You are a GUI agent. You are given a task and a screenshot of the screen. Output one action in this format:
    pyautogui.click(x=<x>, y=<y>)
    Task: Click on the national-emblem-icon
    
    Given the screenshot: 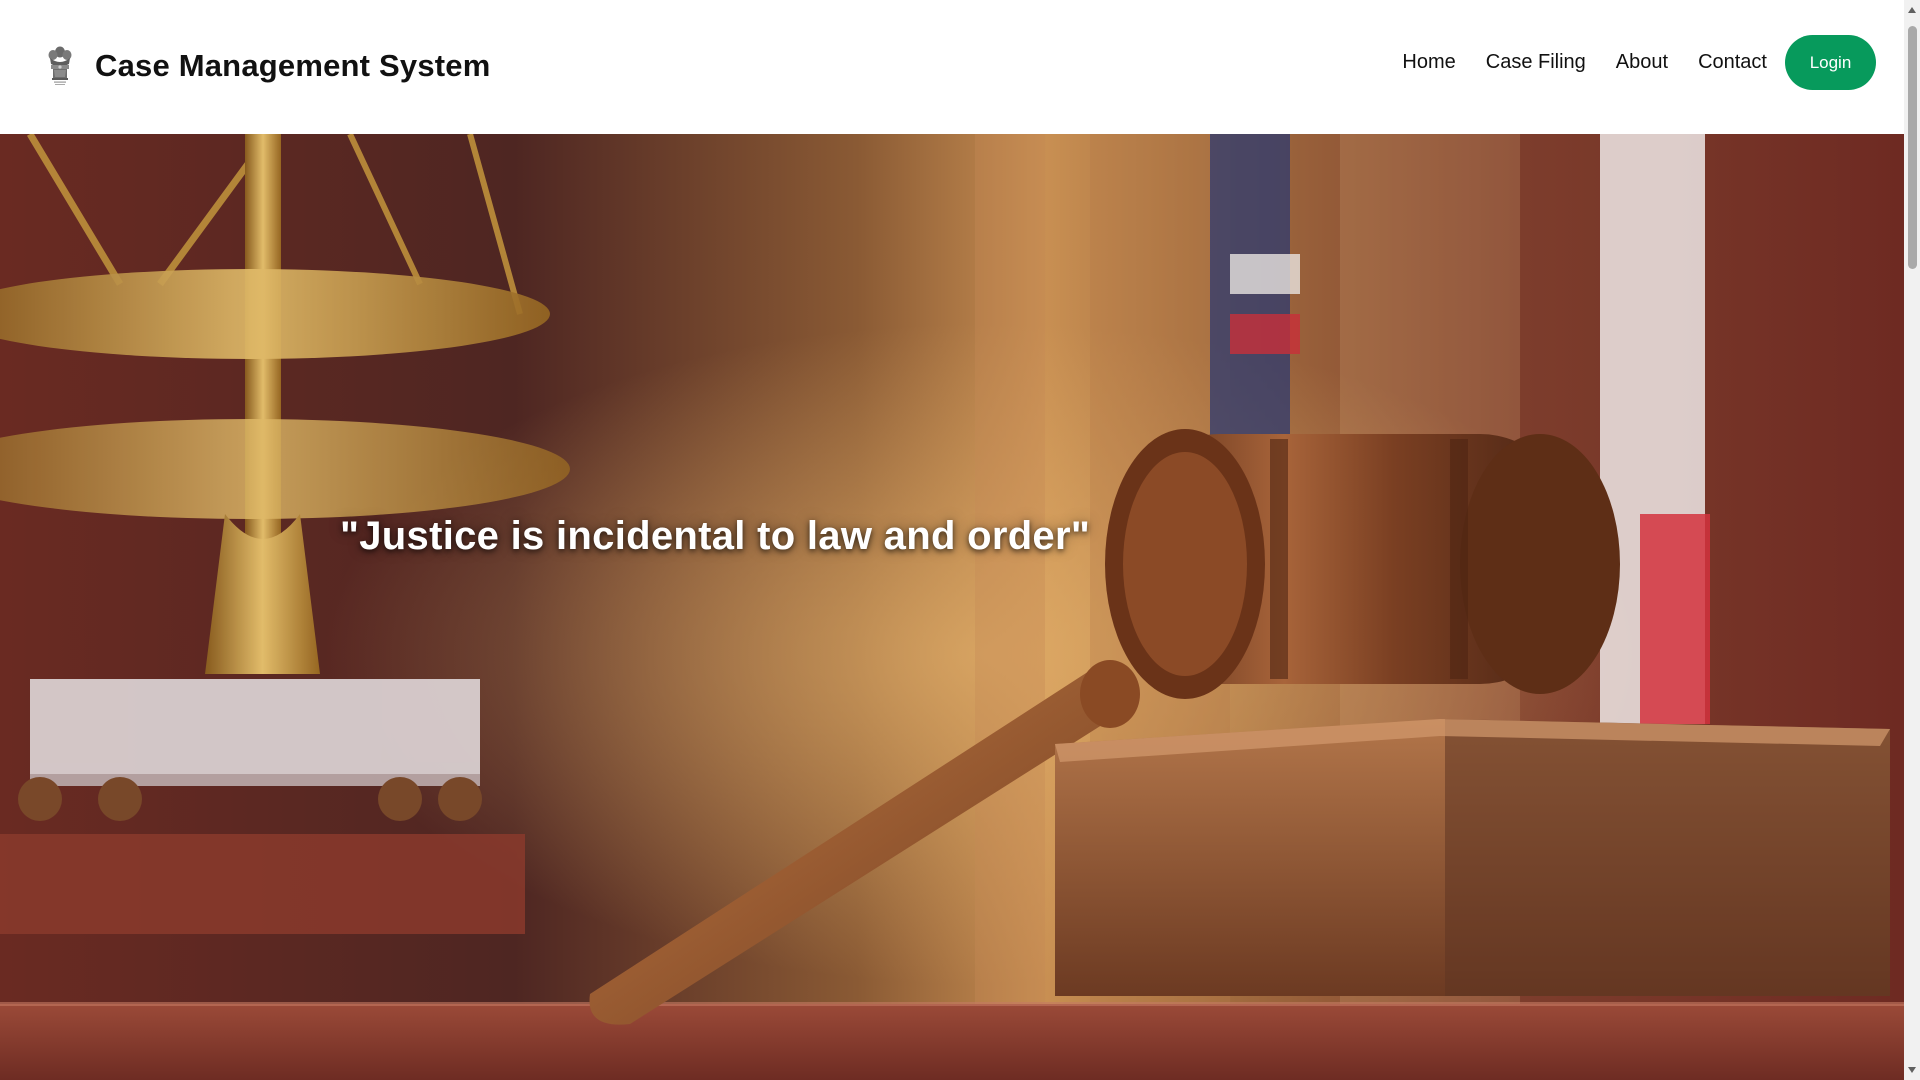 What is the action you would take?
    pyautogui.click(x=60, y=65)
    